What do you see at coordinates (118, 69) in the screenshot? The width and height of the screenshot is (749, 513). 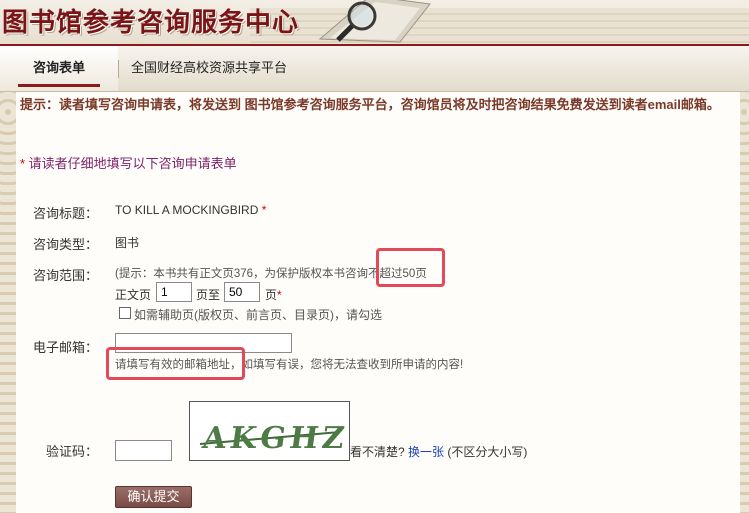 I see `tab-divider` at bounding box center [118, 69].